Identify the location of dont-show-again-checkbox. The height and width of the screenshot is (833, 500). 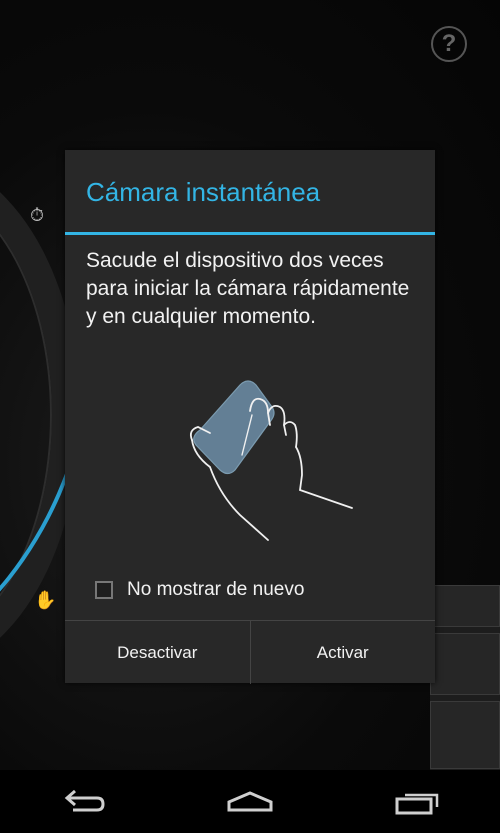
(104, 590).